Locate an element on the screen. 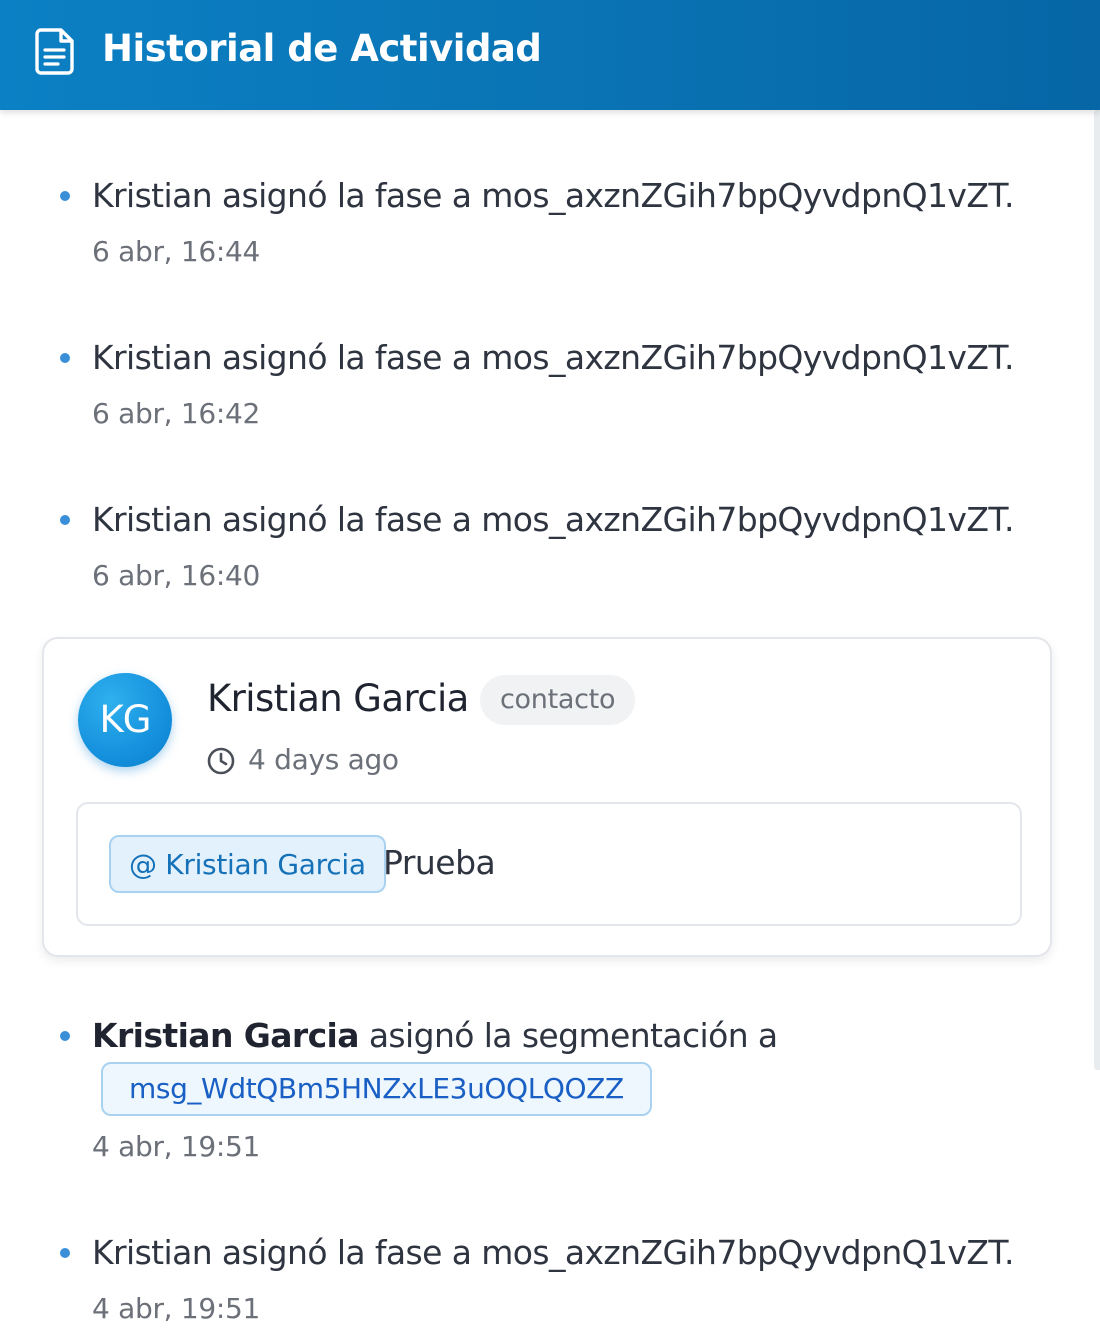 Image resolution: width=1100 pixels, height=1333 pixels. segment-link-chip: msg_WdtQBm5HNZxLE3uOQLQOZZ is located at coordinates (376, 1089).